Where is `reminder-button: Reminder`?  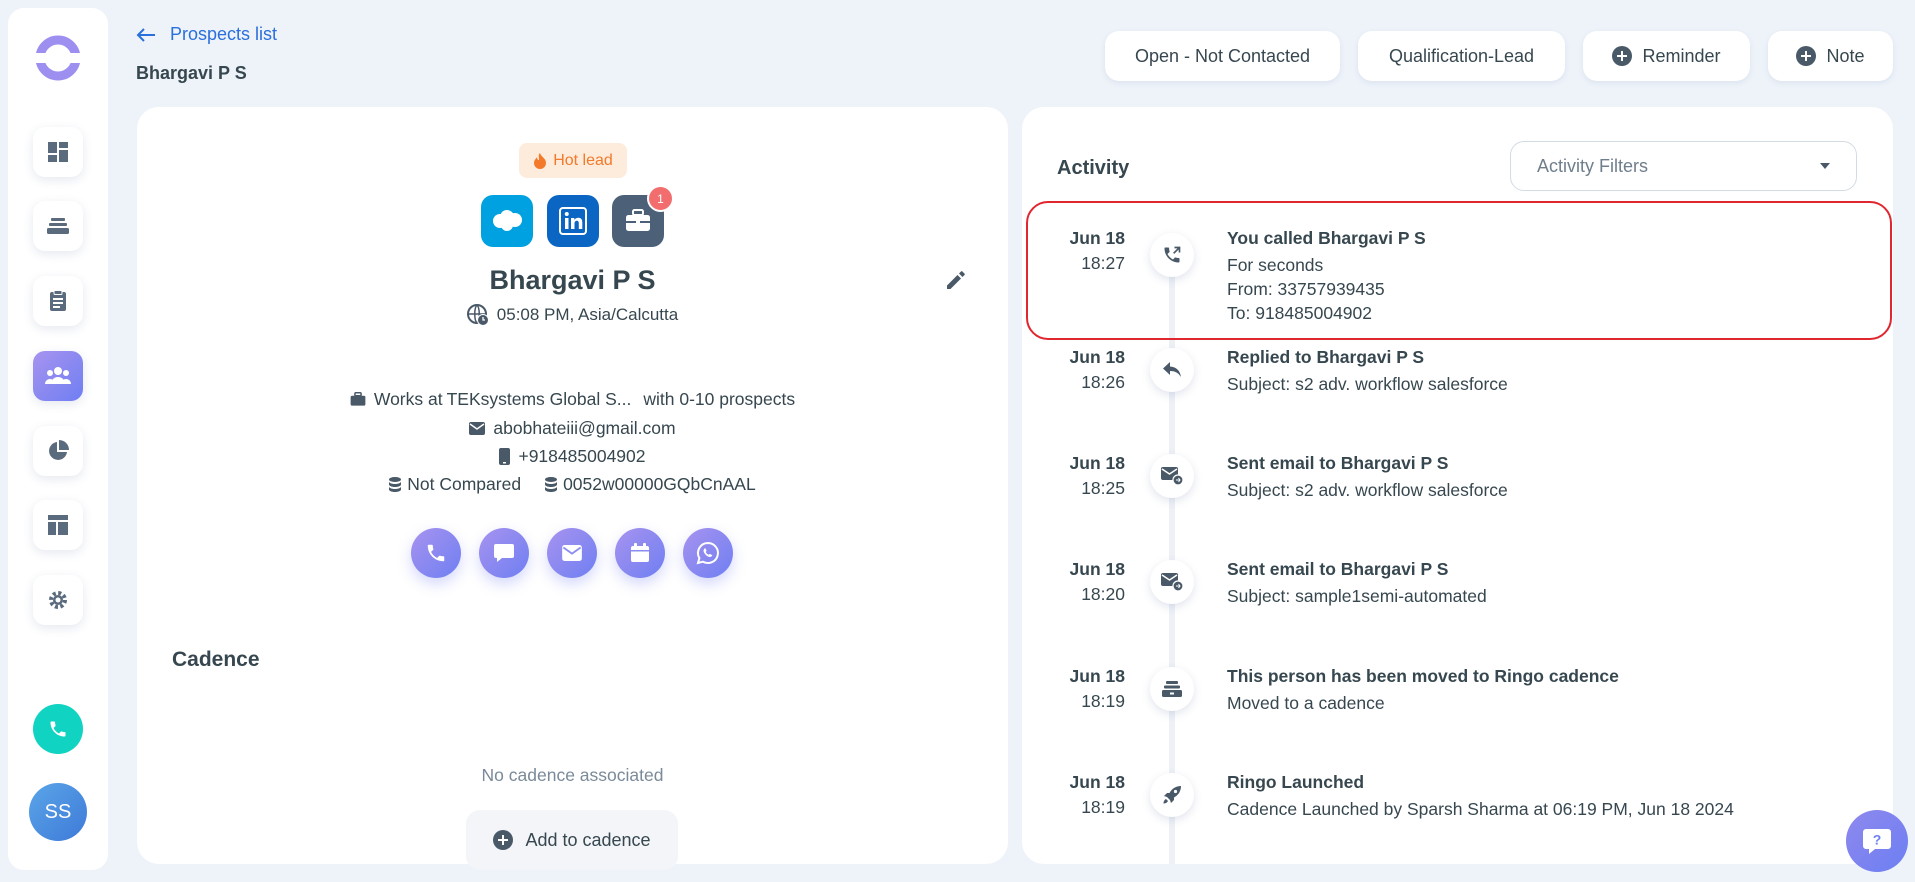
reminder-button: Reminder is located at coordinates (1666, 56).